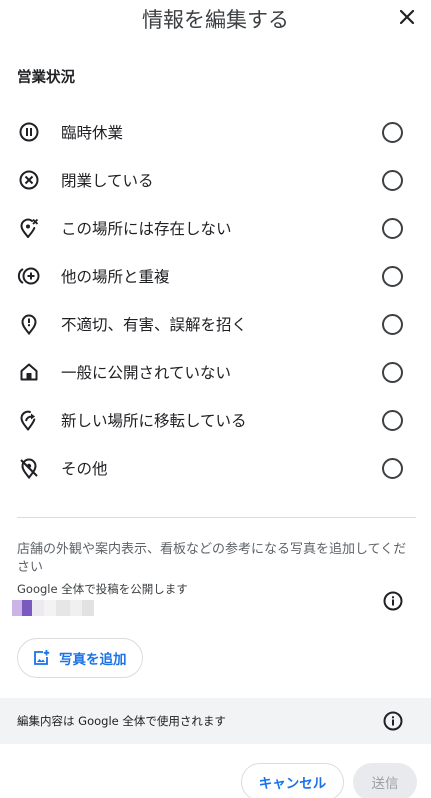 Image resolution: width=431 pixels, height=798 pixels. What do you see at coordinates (212, 558) in the screenshot?
I see `photo-prompt: 店舗の外観や案内表示、看板などの参考になる写真を追加してください` at bounding box center [212, 558].